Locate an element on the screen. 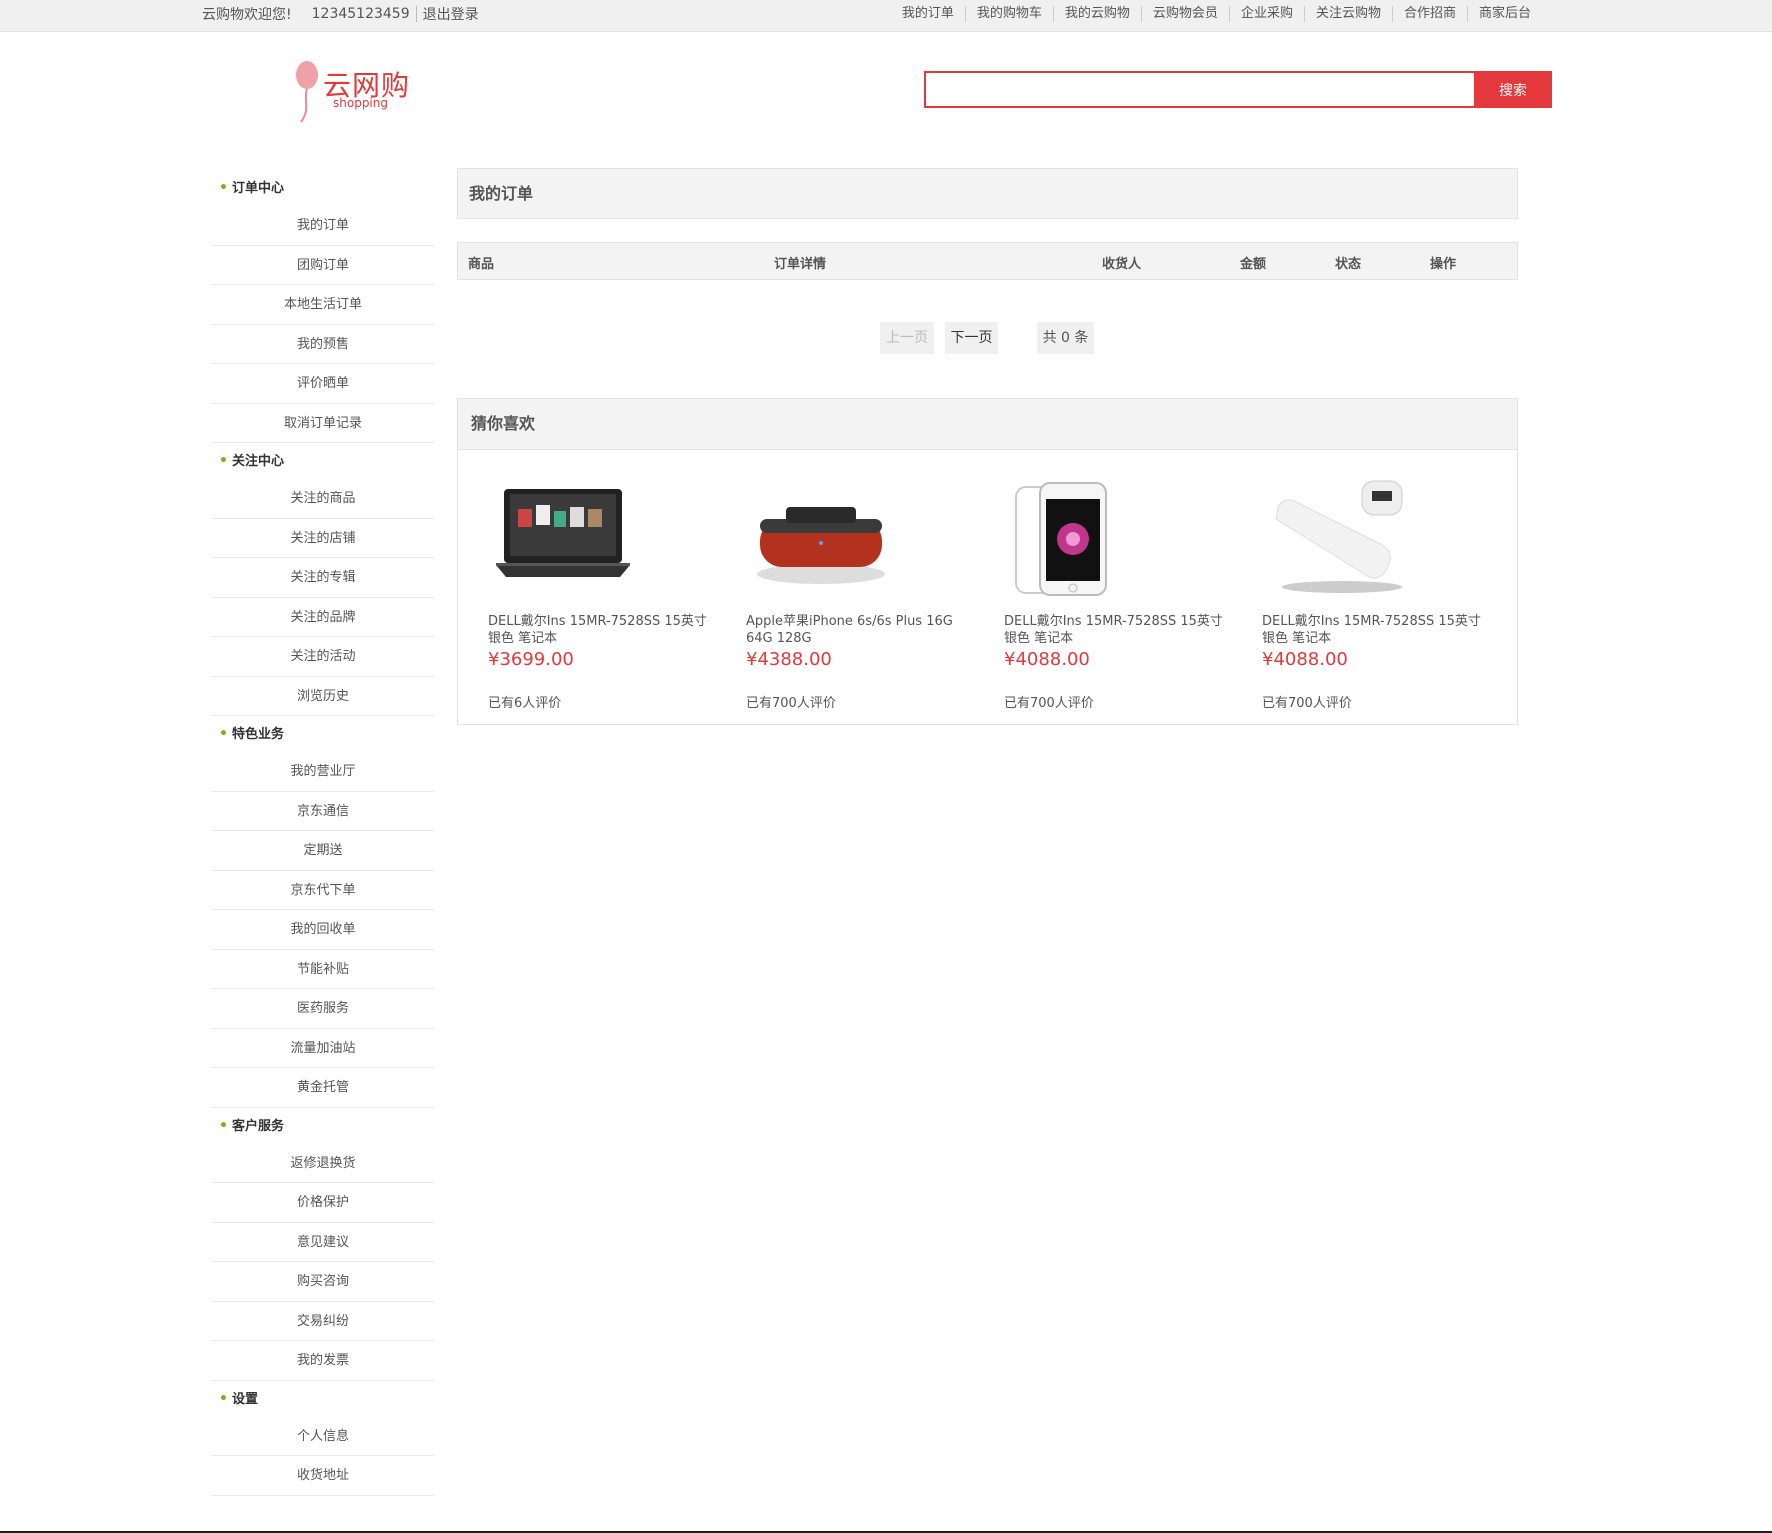  sidebar-item-followed-products: 关注的商品 is located at coordinates (323, 499).